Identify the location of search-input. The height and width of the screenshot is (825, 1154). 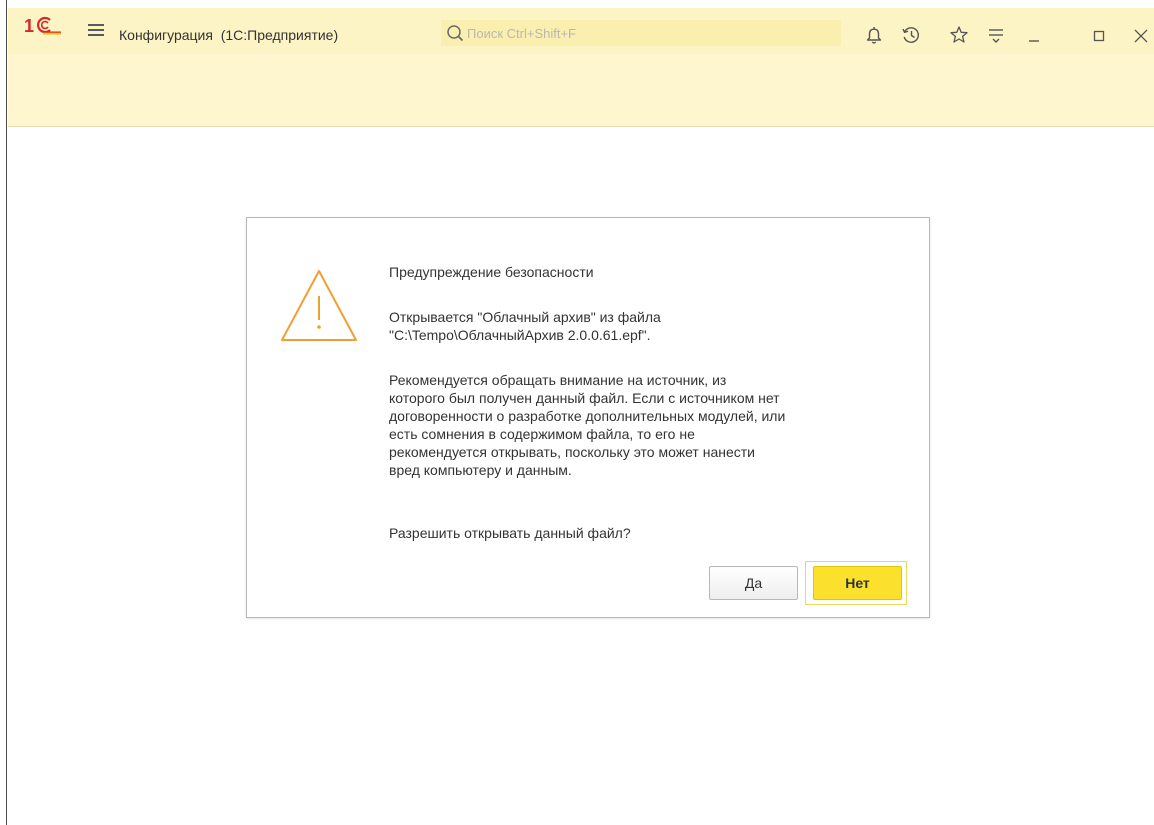
(647, 33).